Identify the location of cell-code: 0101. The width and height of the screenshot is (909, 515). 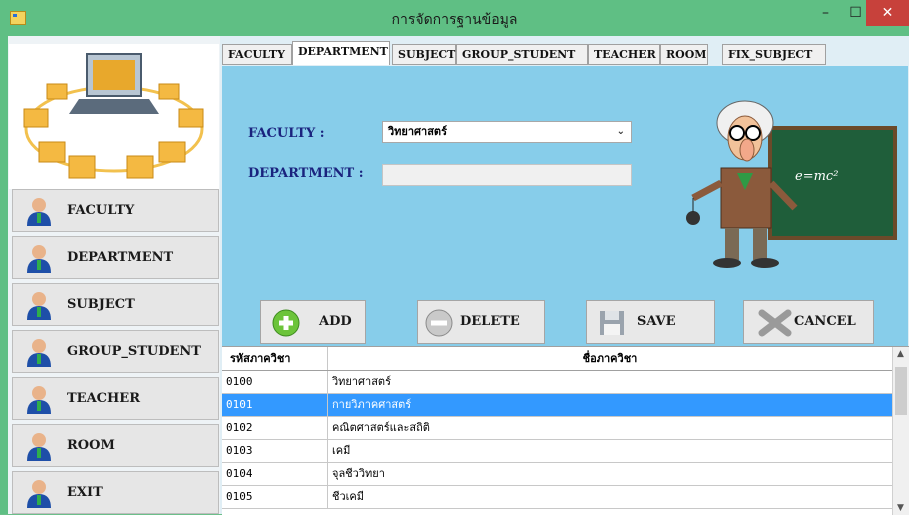
(275, 405).